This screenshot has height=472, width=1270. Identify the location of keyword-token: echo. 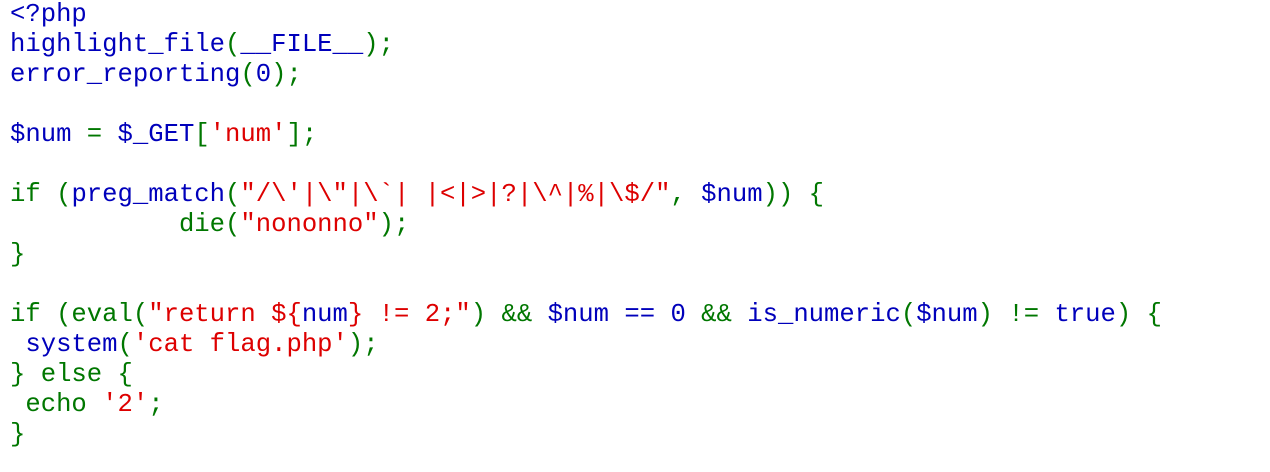
(56, 404).